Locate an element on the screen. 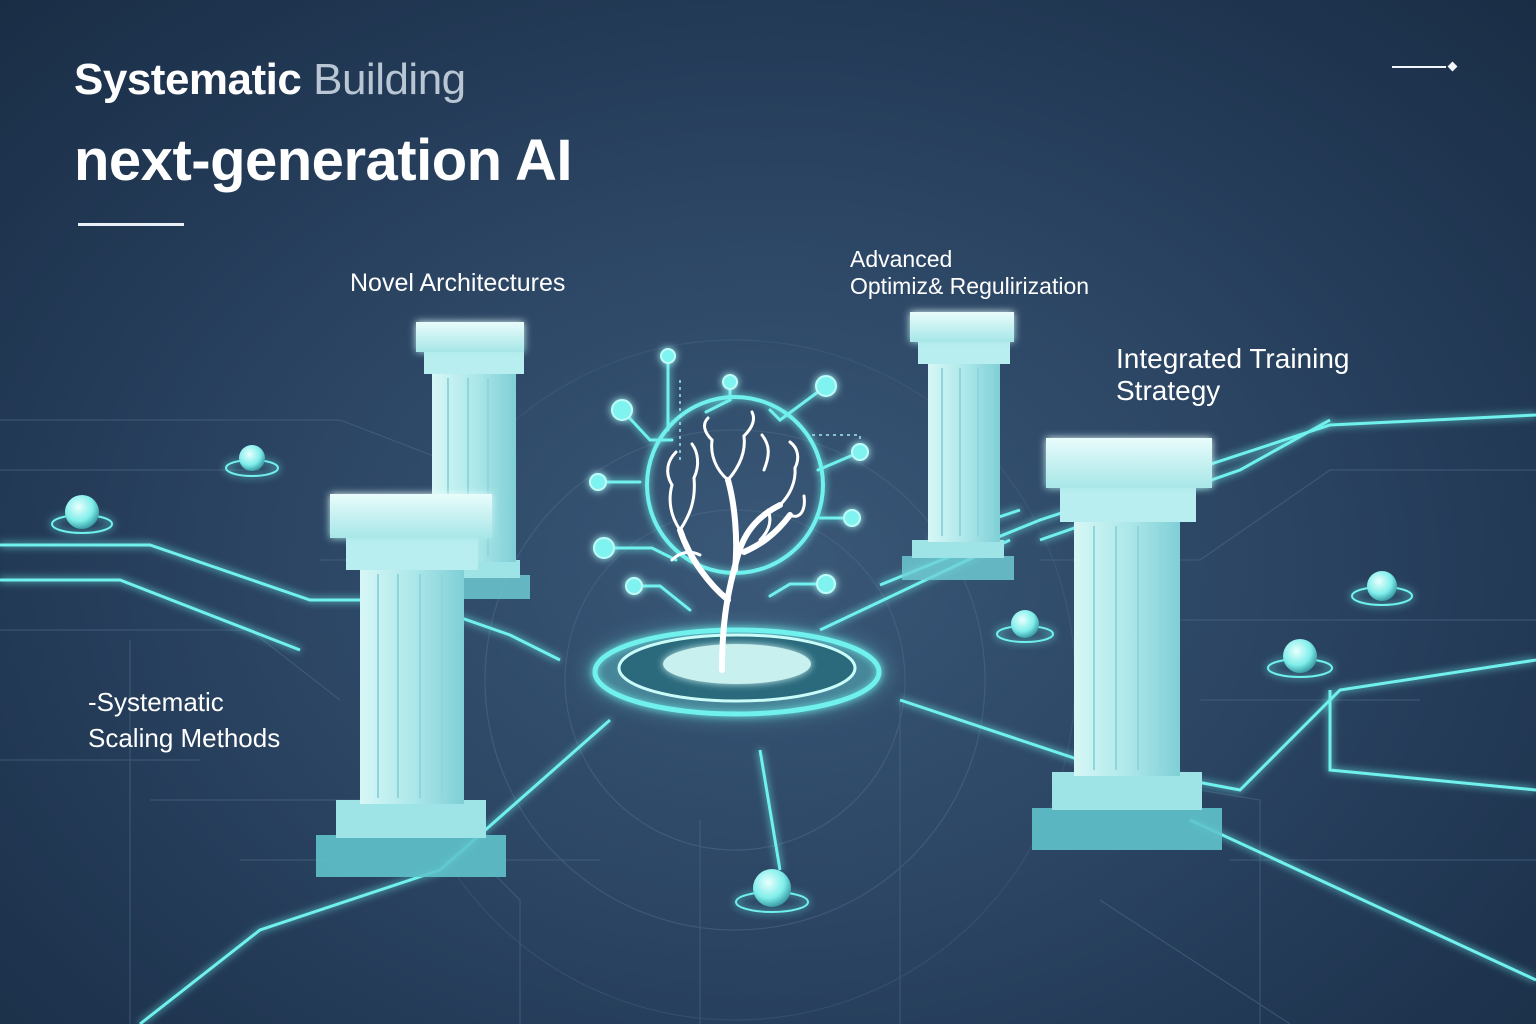 The width and height of the screenshot is (1536, 1024). label-optimization-line-1: Advanced is located at coordinates (901, 259).